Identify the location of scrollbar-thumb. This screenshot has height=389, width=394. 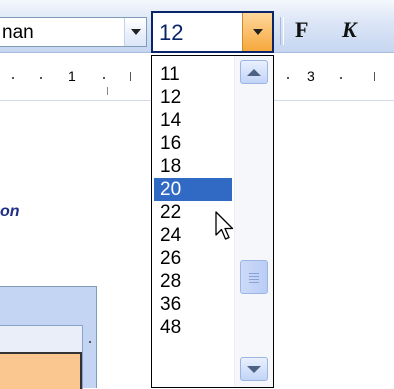
(254, 277).